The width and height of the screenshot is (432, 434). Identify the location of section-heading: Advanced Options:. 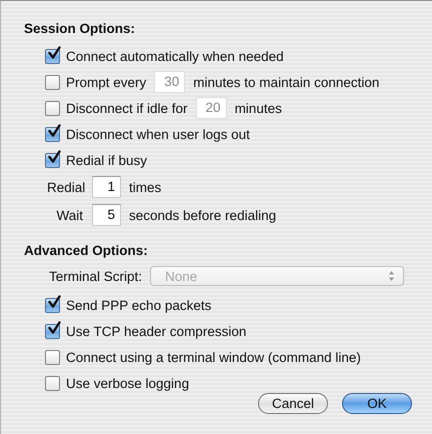
(86, 251).